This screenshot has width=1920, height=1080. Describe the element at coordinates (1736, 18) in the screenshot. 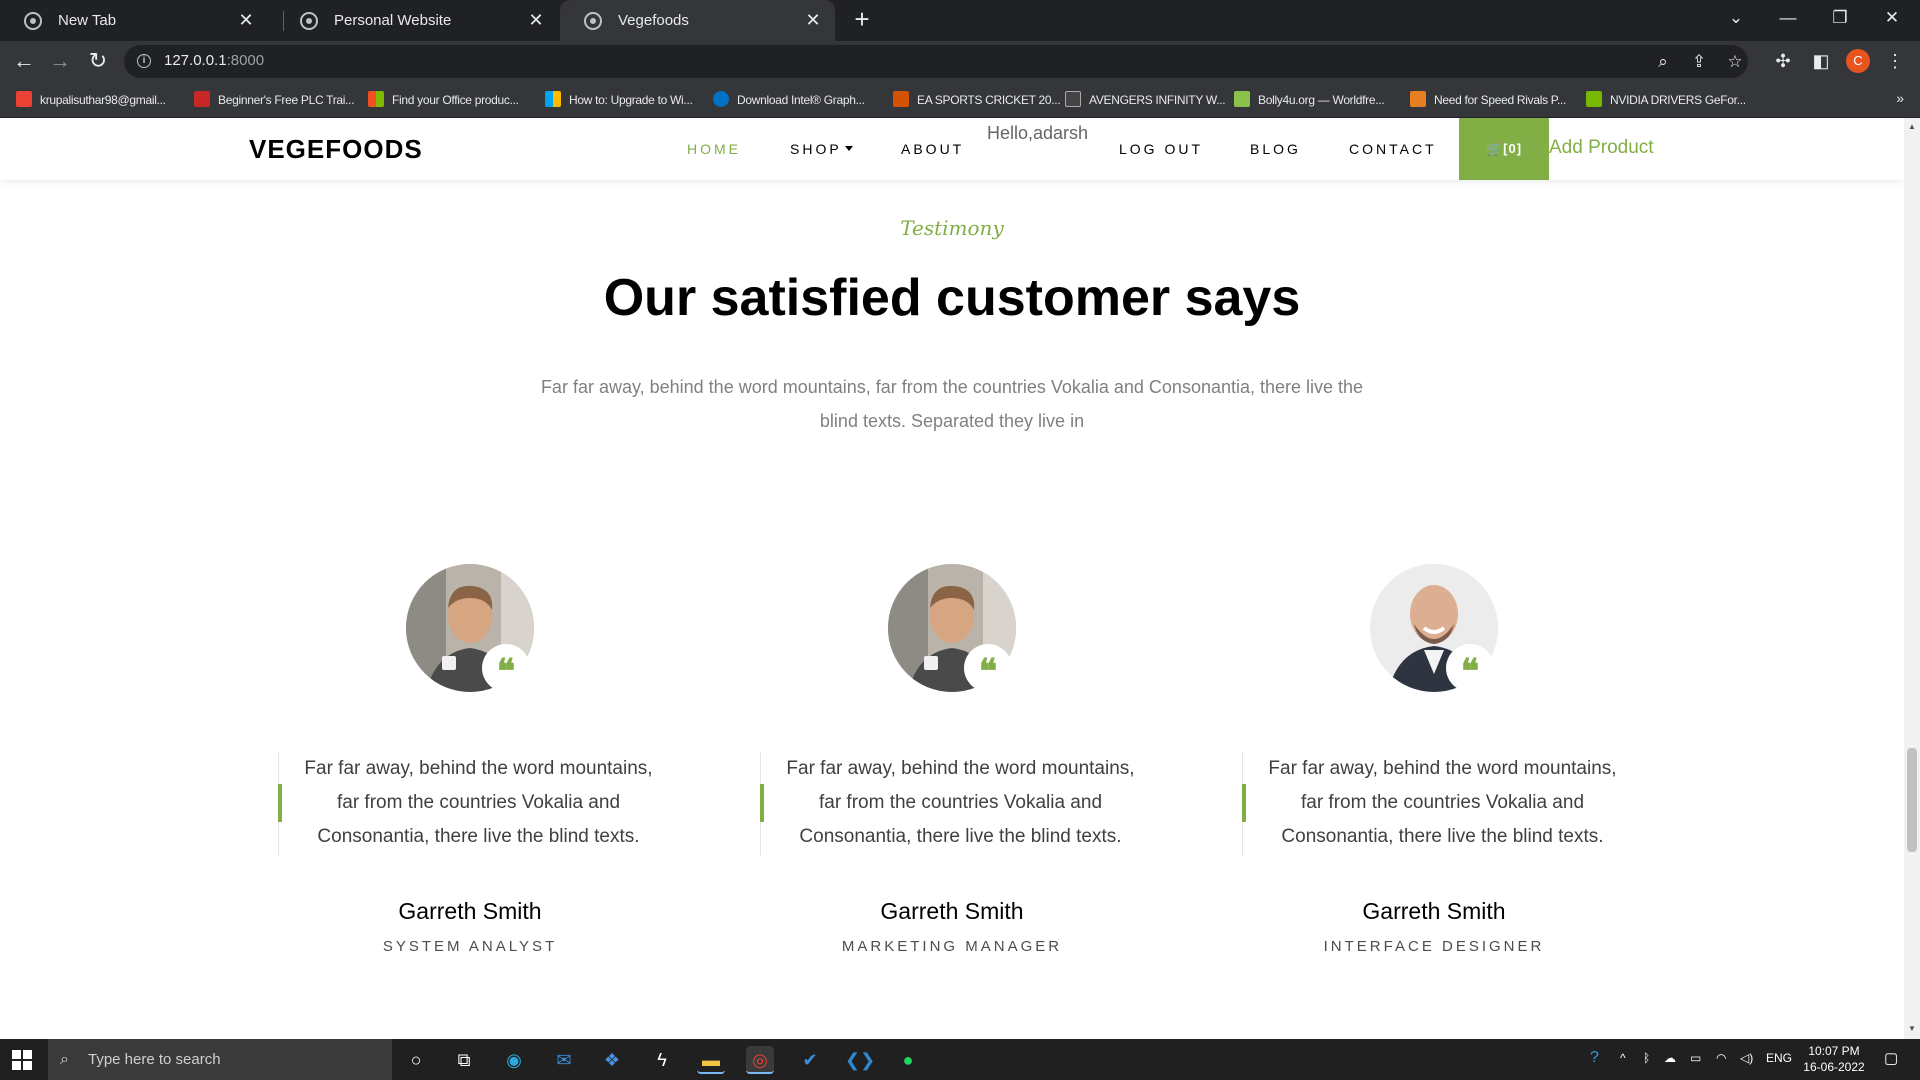

I see `tab-search-icon: ⌄` at that location.